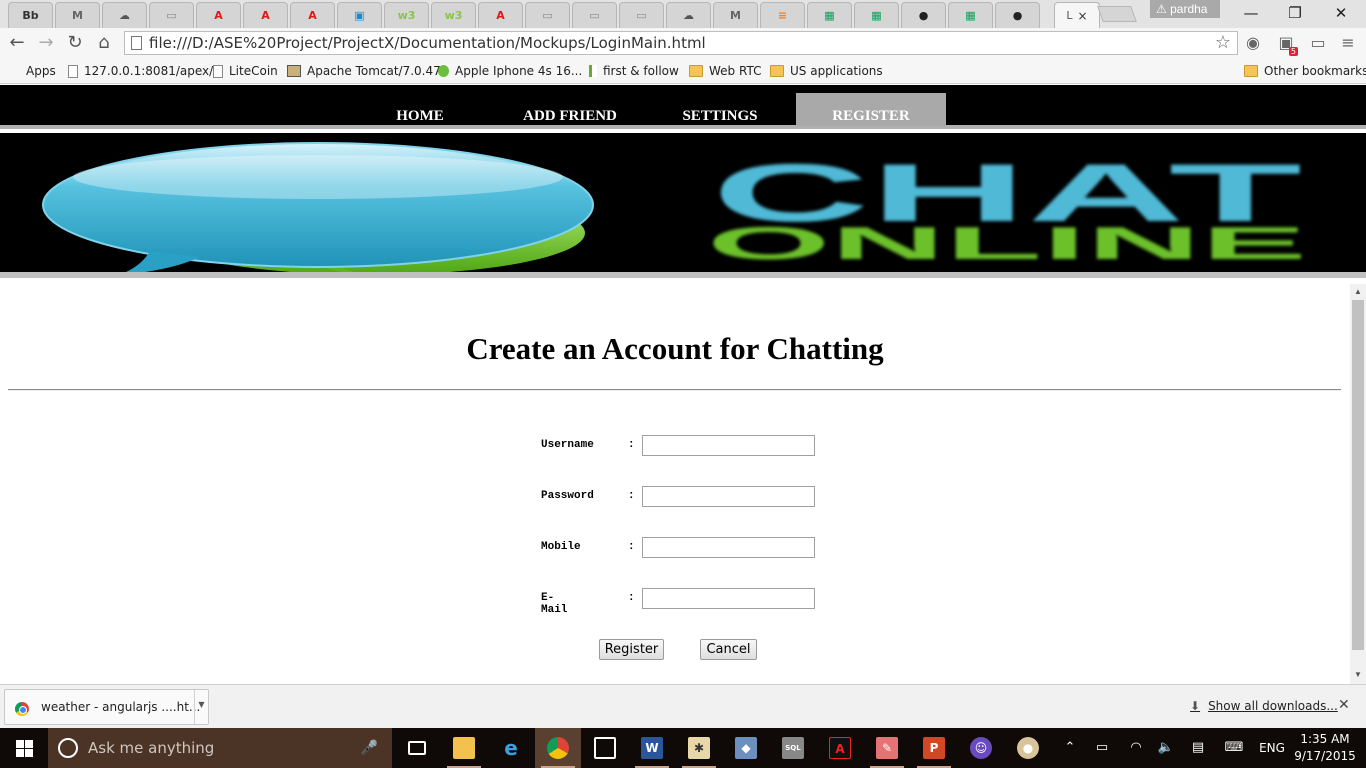 This screenshot has width=1366, height=768. I want to click on taskbar-powerpoint: P, so click(934, 748).